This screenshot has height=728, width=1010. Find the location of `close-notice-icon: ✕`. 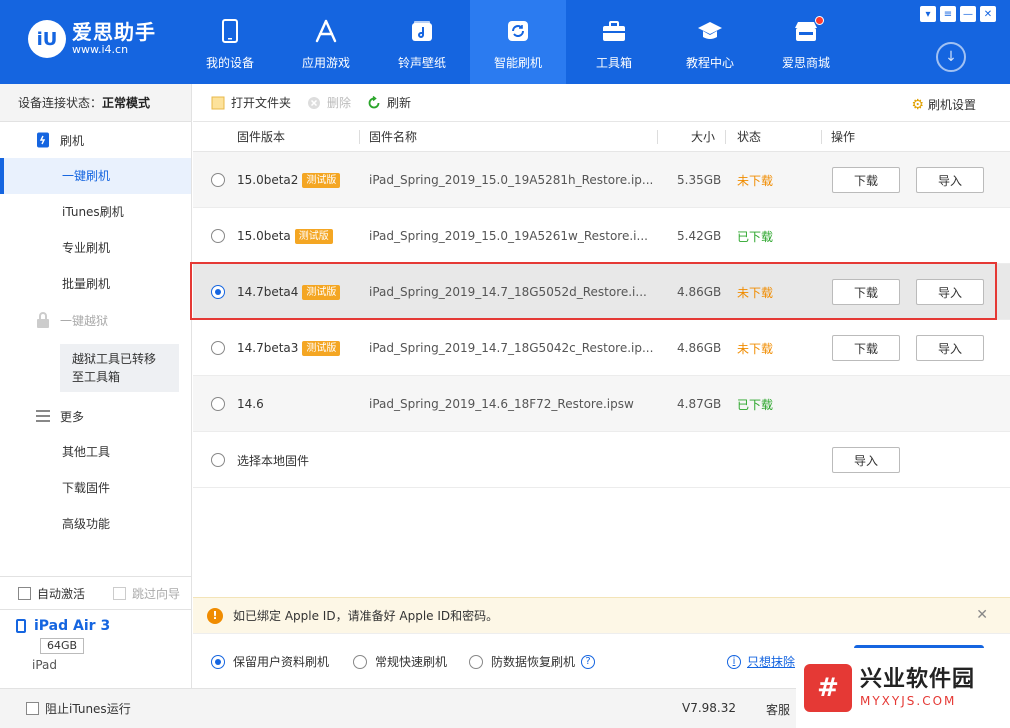

close-notice-icon: ✕ is located at coordinates (982, 615).